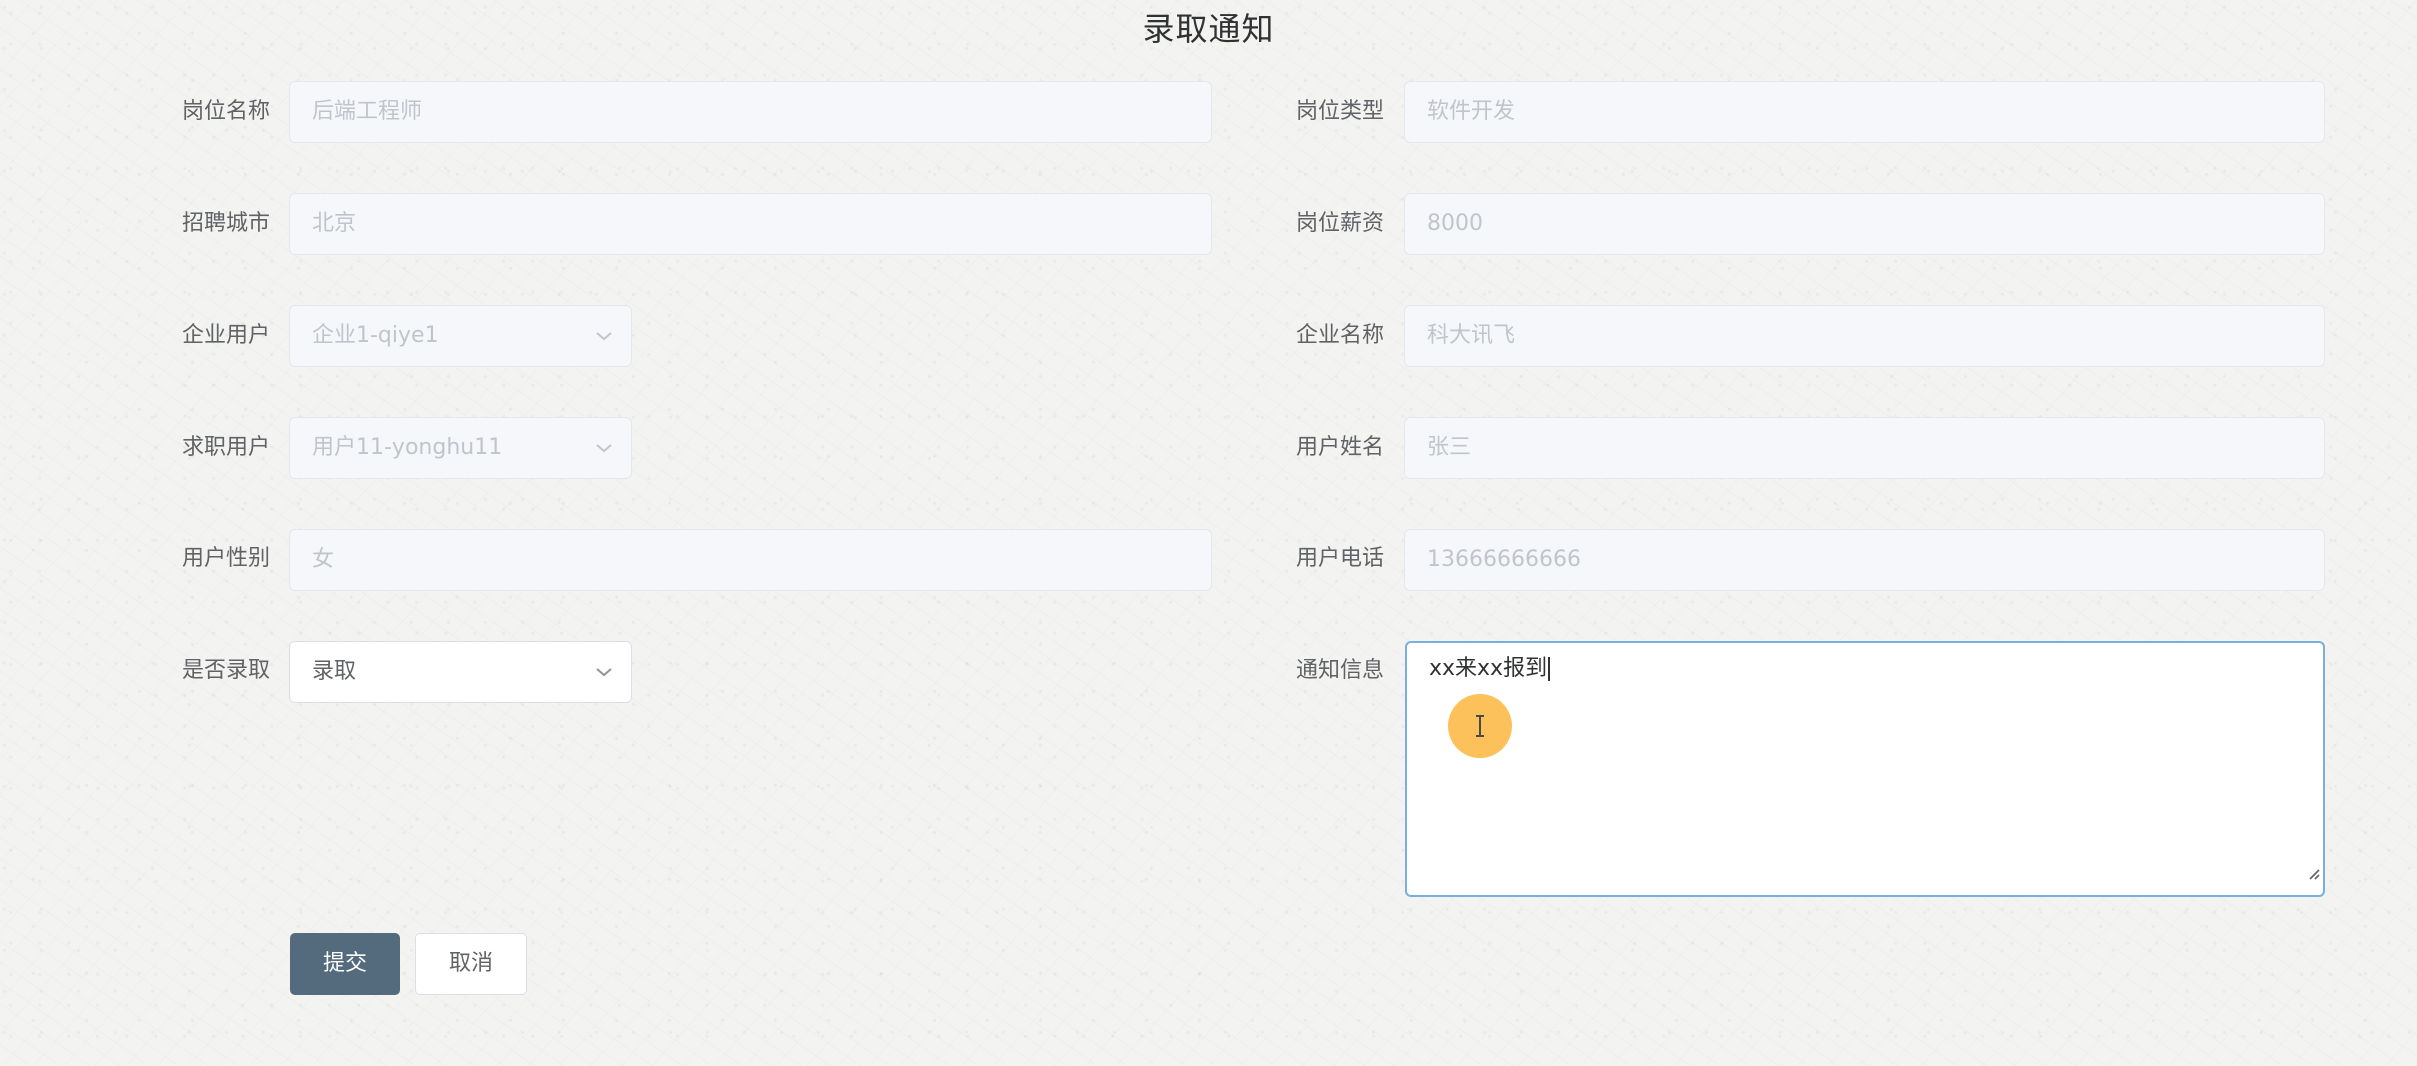 This screenshot has height=1066, width=2417. Describe the element at coordinates (334, 223) in the screenshot. I see `city-value: 北京` at that location.